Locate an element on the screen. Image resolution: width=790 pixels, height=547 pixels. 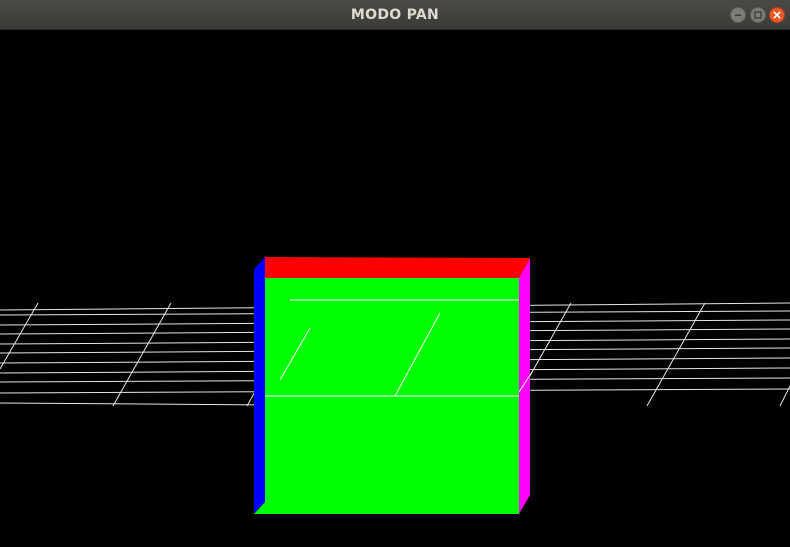
cube-left-face is located at coordinates (259, 385).